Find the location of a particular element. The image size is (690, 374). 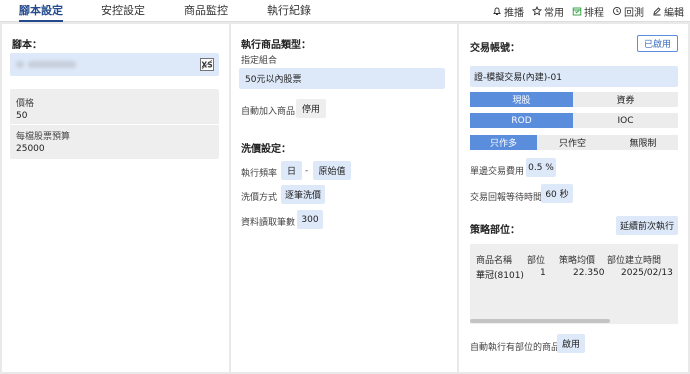

freq-select: 日 is located at coordinates (291, 170).